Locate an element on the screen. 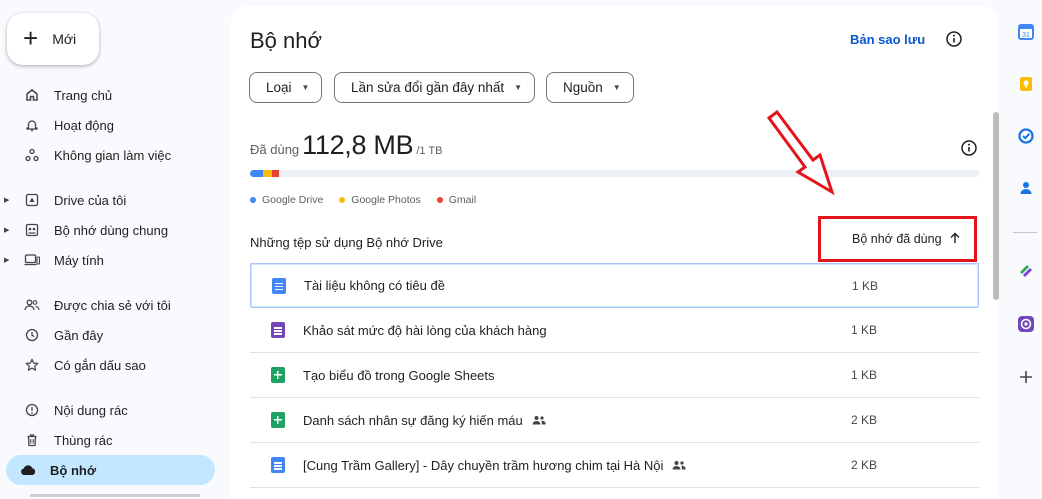 The width and height of the screenshot is (1042, 499). legend-label: Gmail is located at coordinates (462, 200).